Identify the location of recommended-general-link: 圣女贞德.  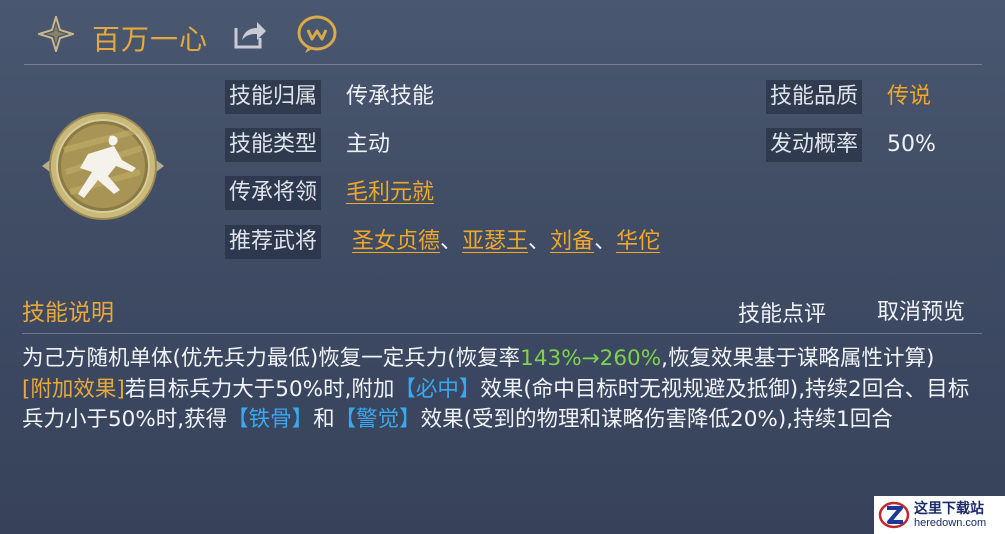
(396, 241).